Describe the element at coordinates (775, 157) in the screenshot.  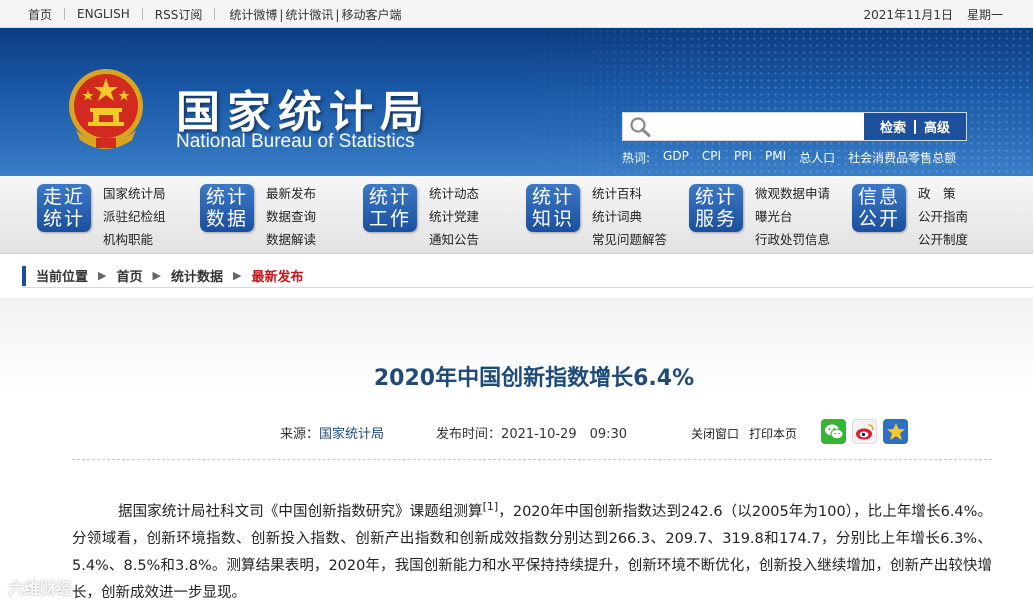
I see `hot-word: PMI` at that location.